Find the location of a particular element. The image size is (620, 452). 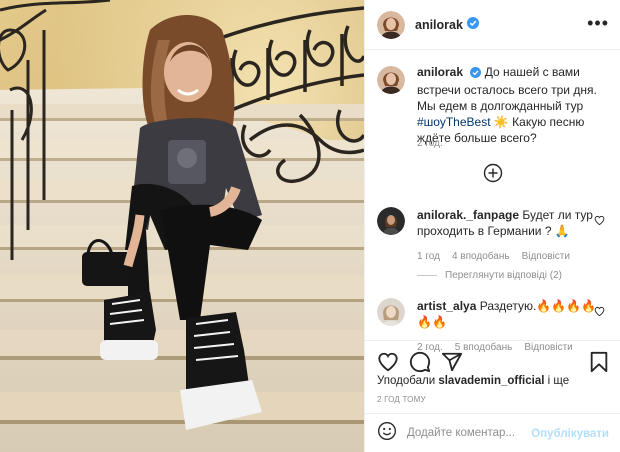

author-username: anilorak is located at coordinates (439, 25).